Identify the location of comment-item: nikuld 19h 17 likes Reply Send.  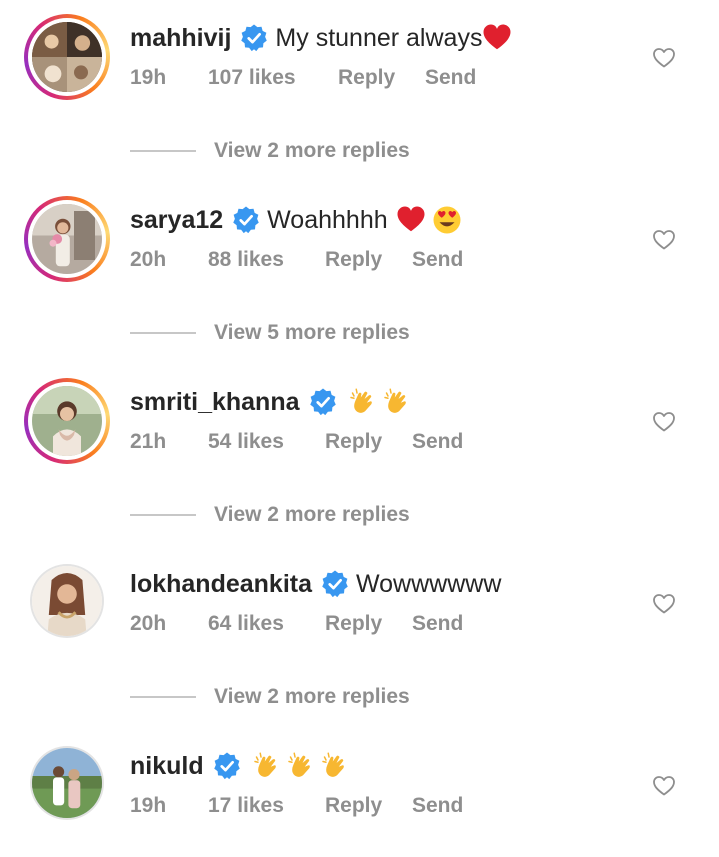
(359, 783).